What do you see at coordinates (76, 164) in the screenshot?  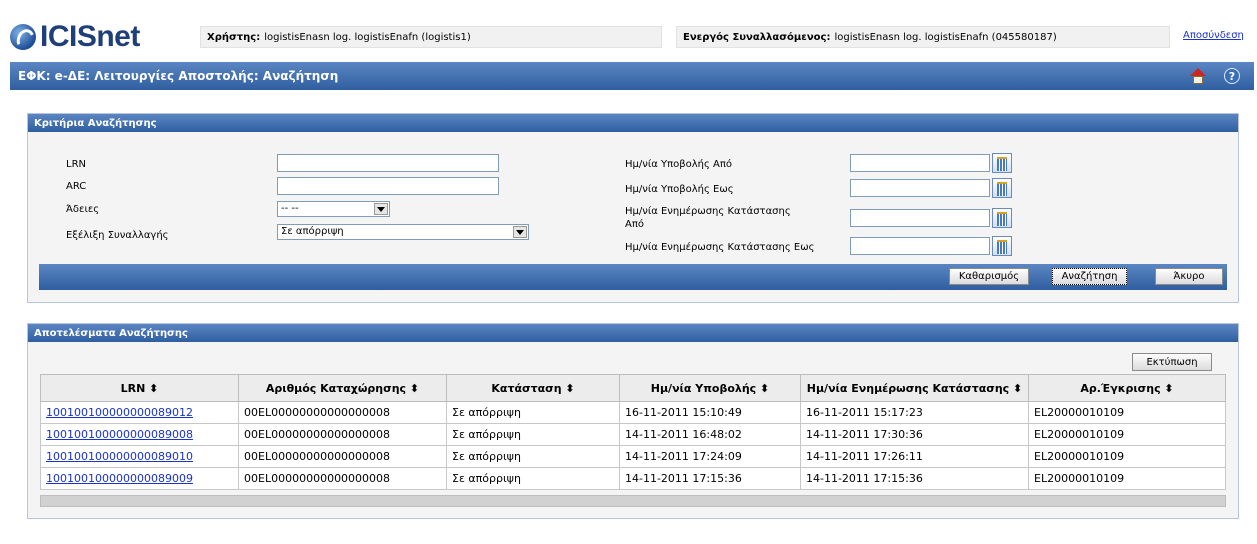 I see `lrn-label: LRN` at bounding box center [76, 164].